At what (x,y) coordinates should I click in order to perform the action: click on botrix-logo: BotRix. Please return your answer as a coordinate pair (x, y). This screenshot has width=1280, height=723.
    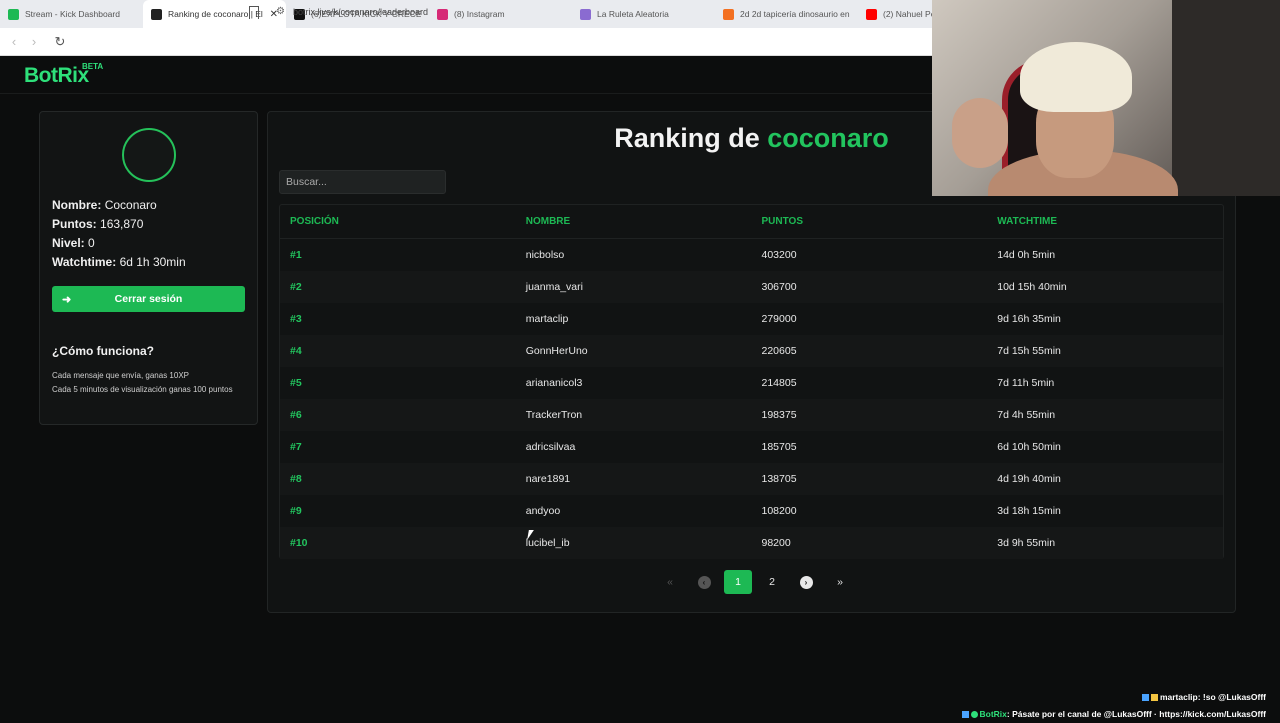
    Looking at the image, I should click on (56, 76).